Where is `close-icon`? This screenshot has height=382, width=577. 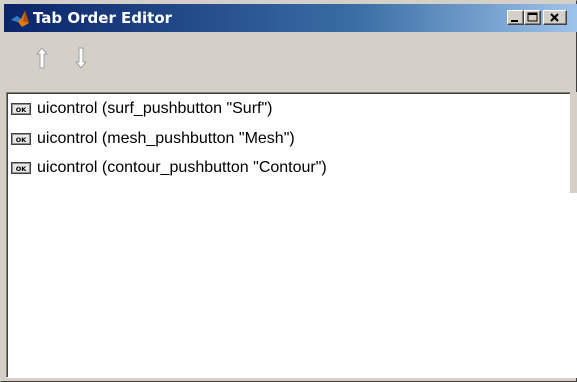
close-icon is located at coordinates (554, 17).